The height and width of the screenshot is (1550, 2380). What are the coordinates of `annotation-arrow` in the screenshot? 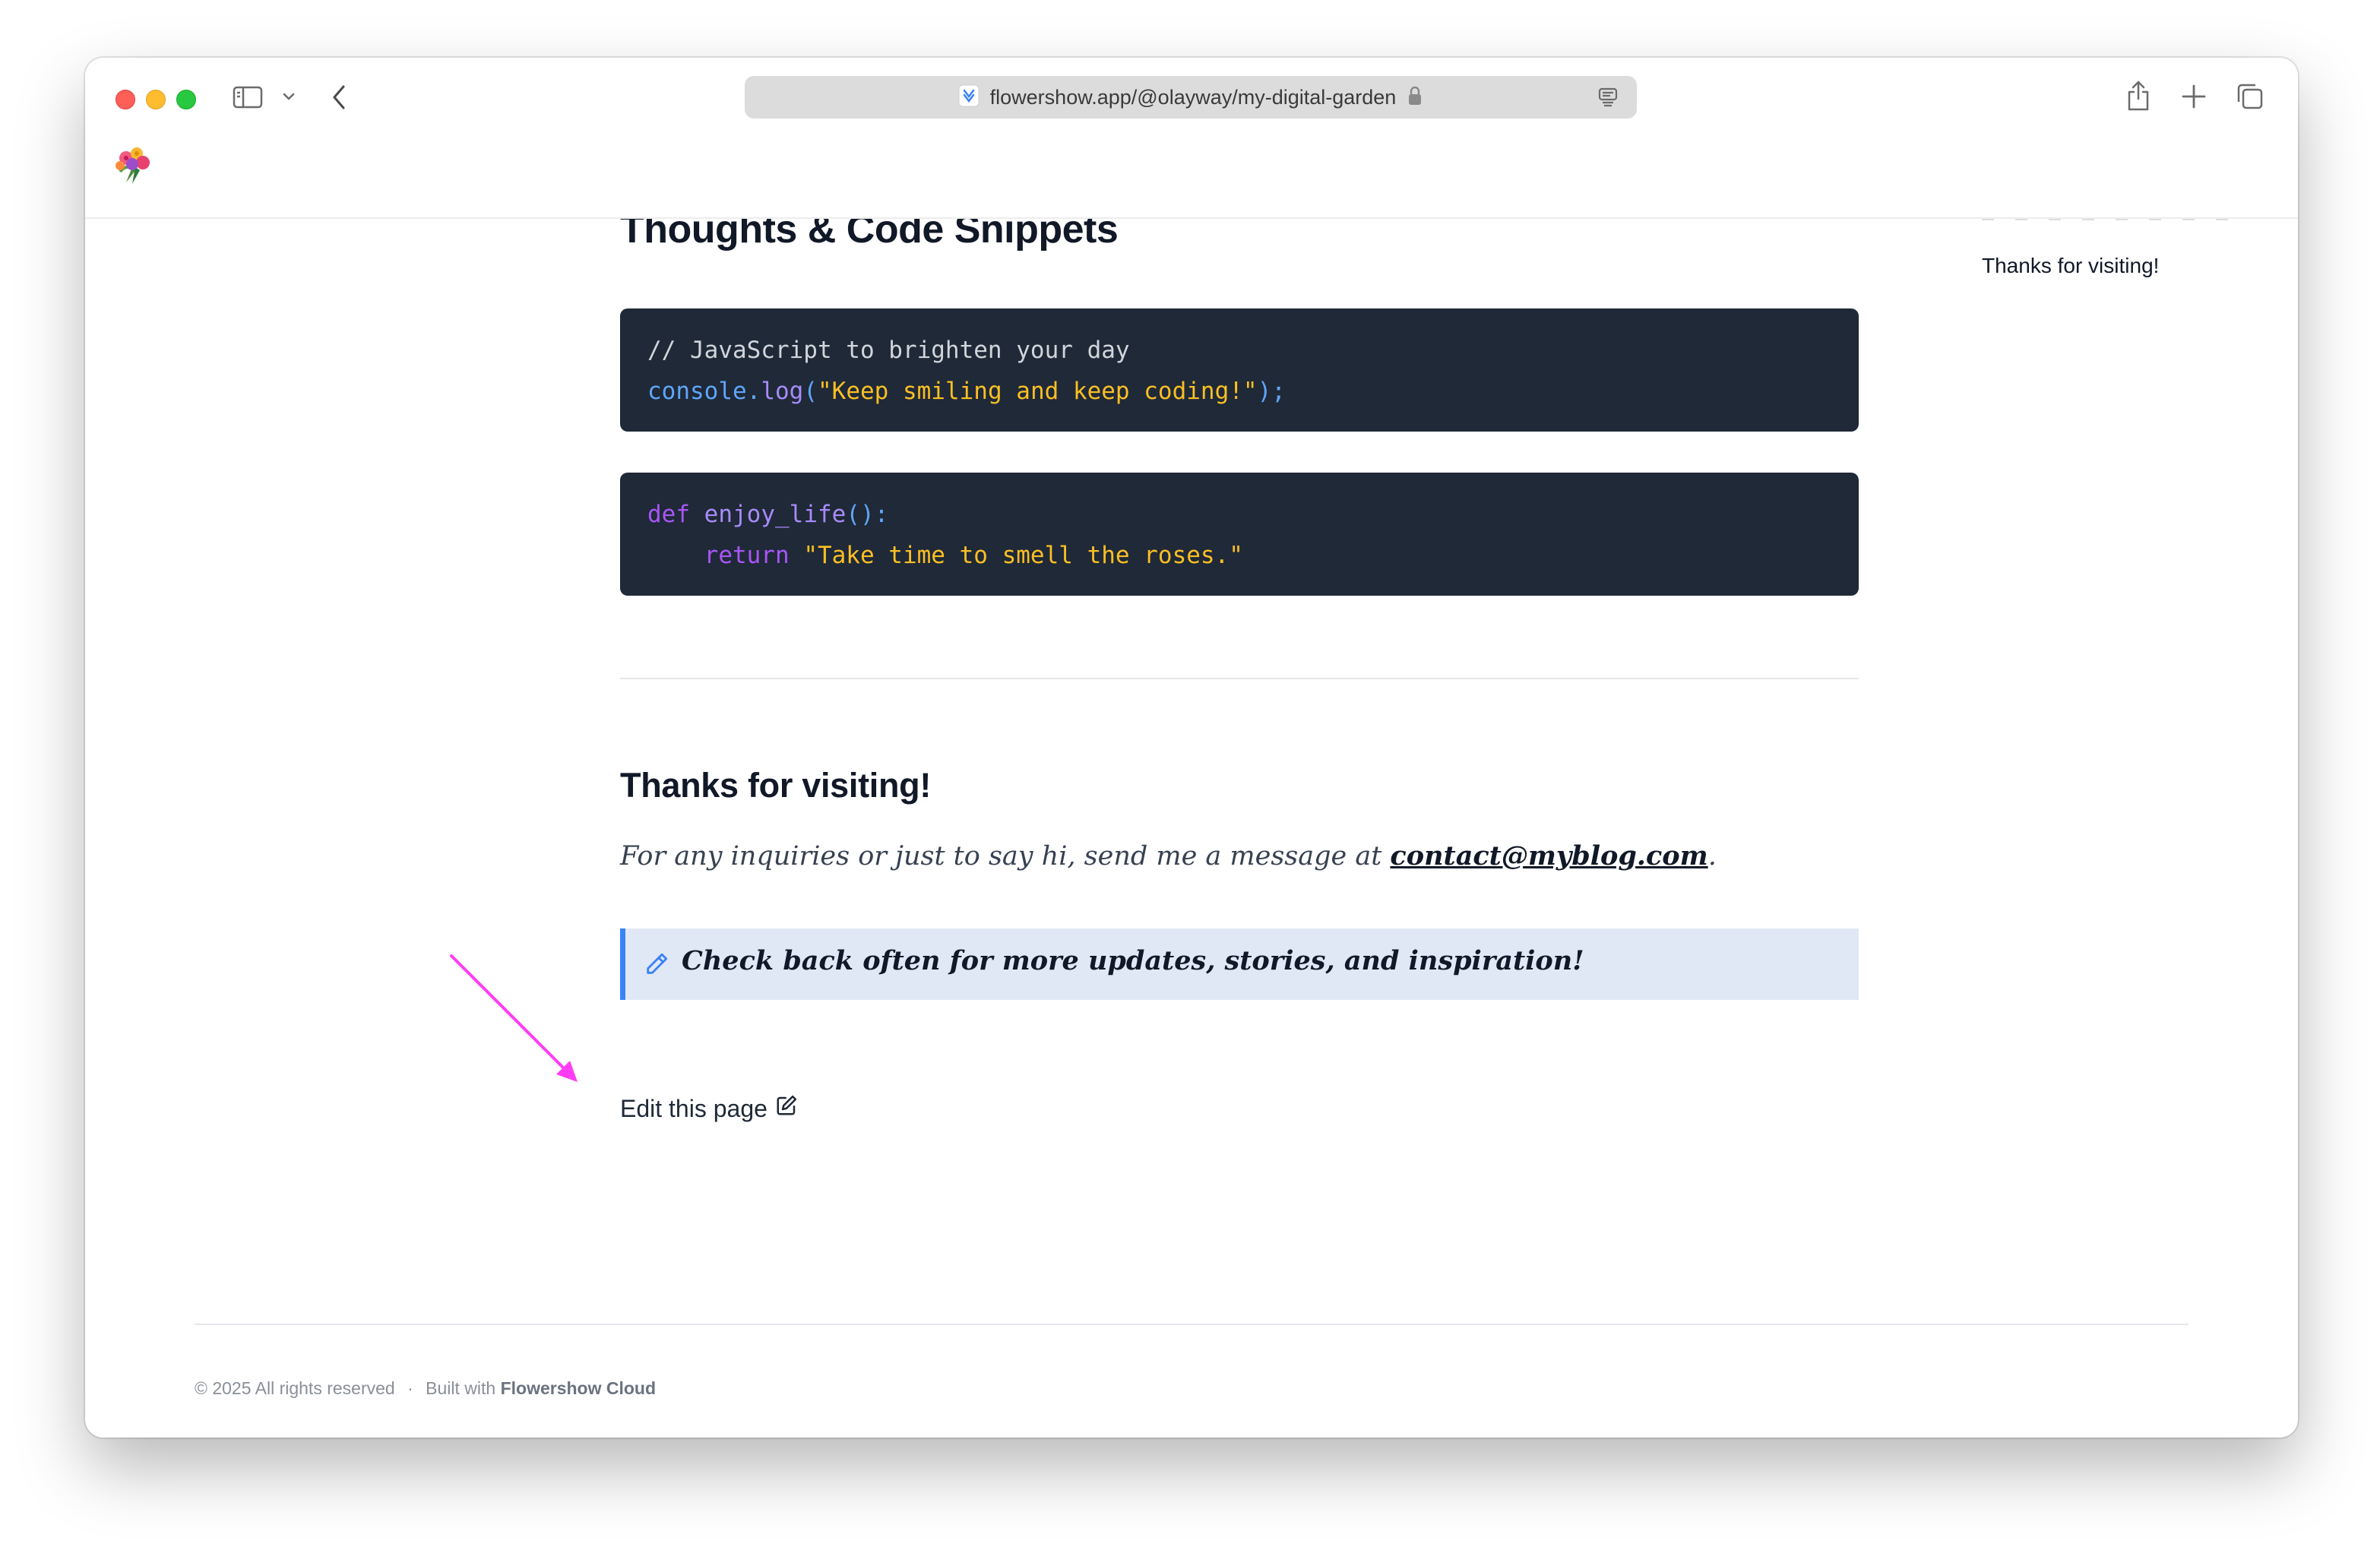 It's located at (514, 1018).